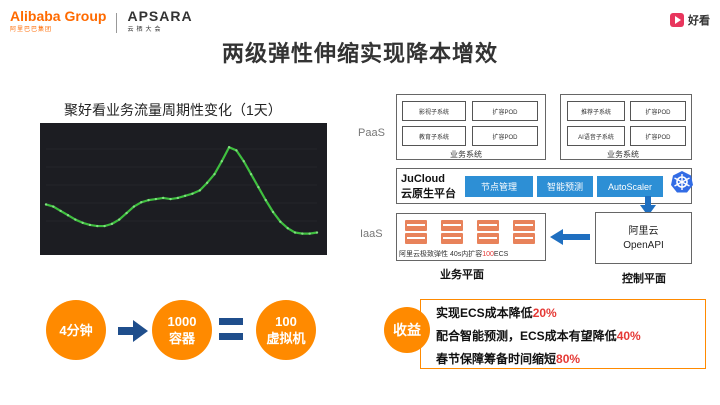 The height and width of the screenshot is (405, 720). What do you see at coordinates (644, 279) in the screenshot?
I see `control-plane-label: 控制平面` at bounding box center [644, 279].